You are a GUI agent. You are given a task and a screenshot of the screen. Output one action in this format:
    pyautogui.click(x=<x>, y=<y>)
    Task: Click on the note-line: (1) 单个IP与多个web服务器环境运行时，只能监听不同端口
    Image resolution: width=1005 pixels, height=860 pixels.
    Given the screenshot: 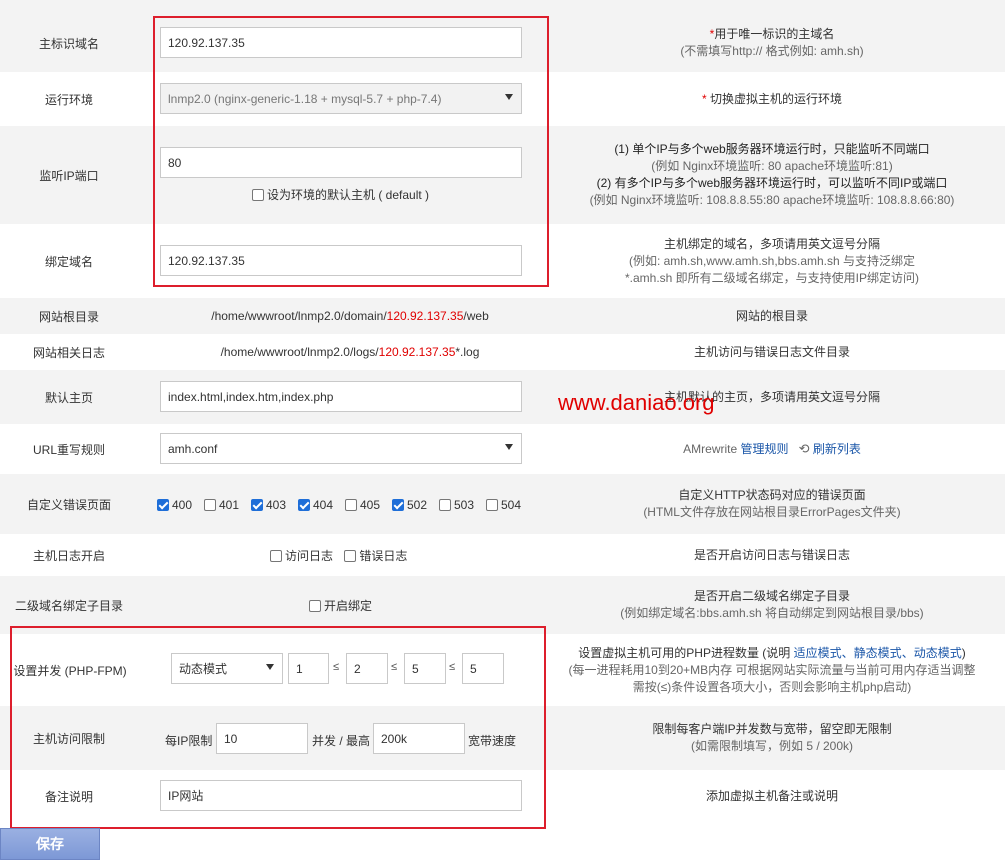 What is the action you would take?
    pyautogui.click(x=772, y=149)
    